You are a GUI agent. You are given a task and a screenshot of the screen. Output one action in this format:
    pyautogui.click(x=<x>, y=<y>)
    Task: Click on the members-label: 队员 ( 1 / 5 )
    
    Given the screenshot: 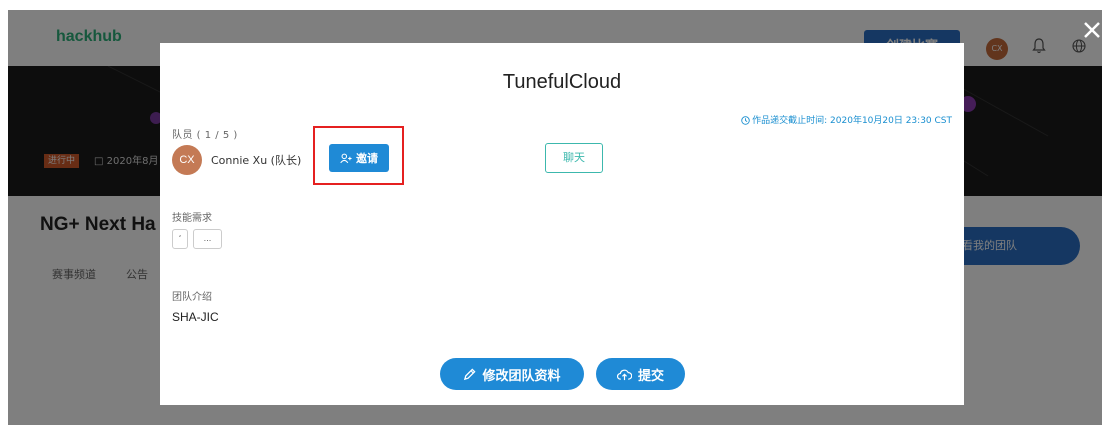 What is the action you would take?
    pyautogui.click(x=205, y=135)
    